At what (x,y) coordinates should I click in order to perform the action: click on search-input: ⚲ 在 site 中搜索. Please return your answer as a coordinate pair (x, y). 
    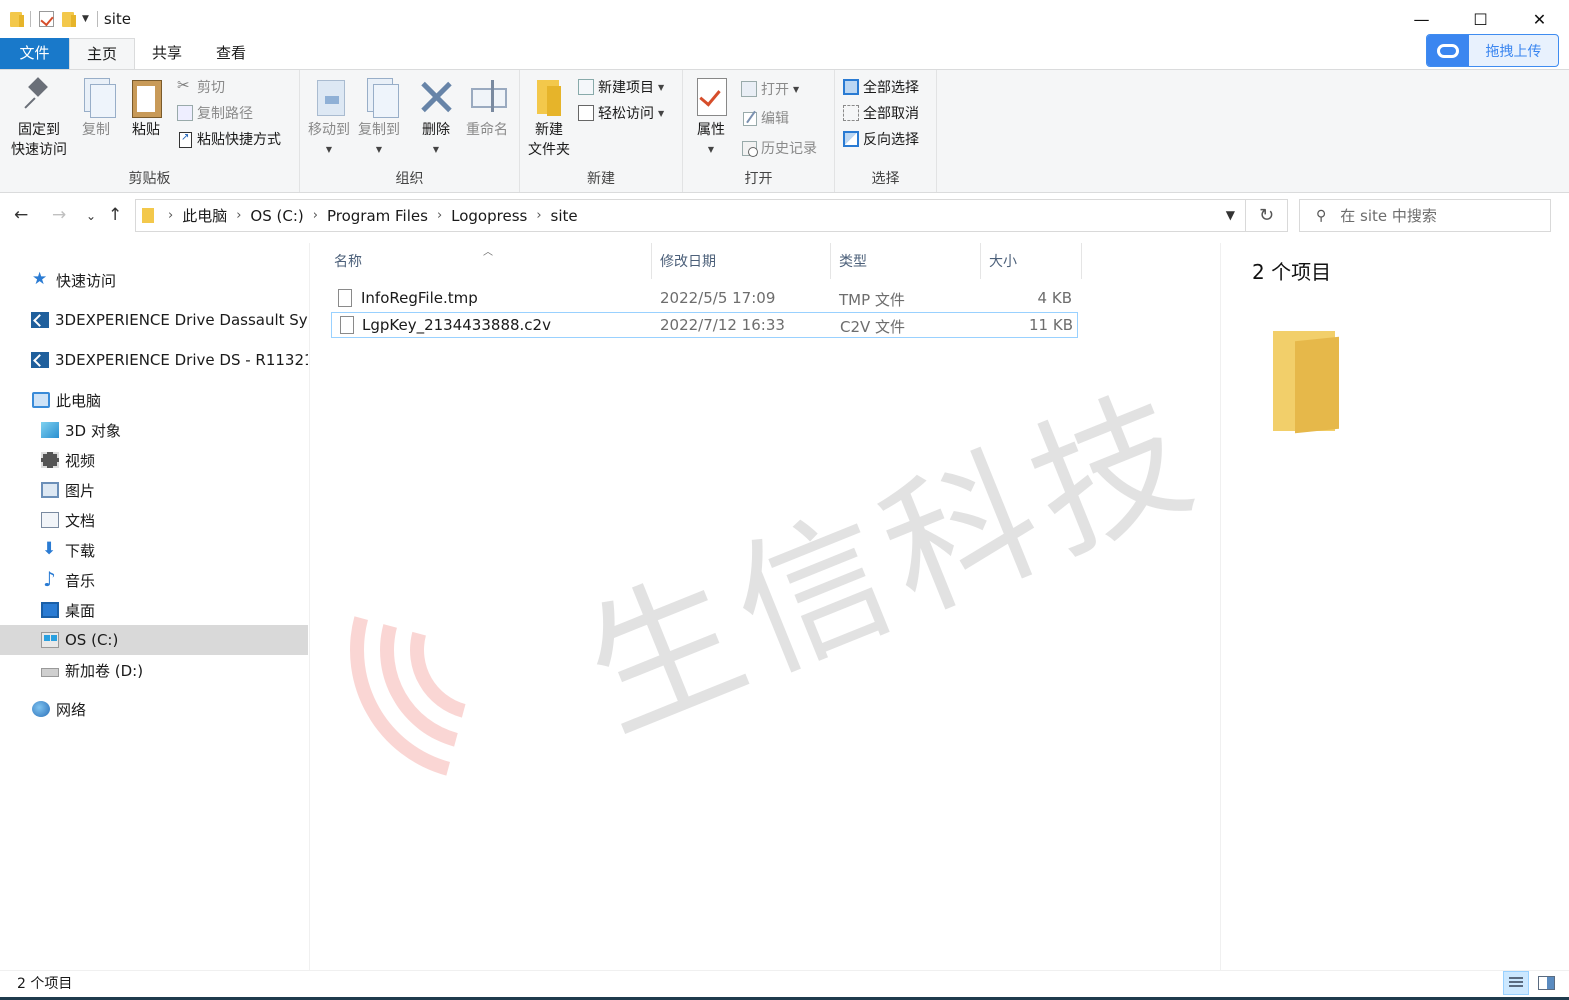
    Looking at the image, I should click on (1425, 215).